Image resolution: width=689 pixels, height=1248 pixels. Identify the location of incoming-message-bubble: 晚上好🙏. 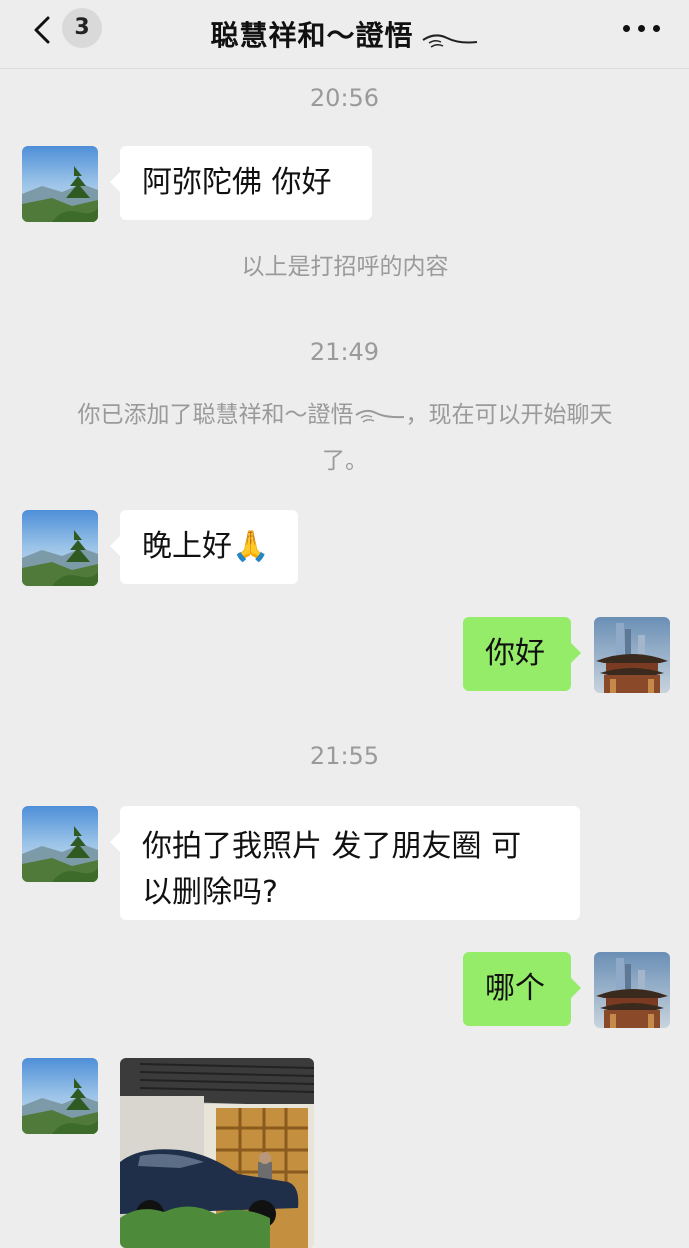
(204, 547).